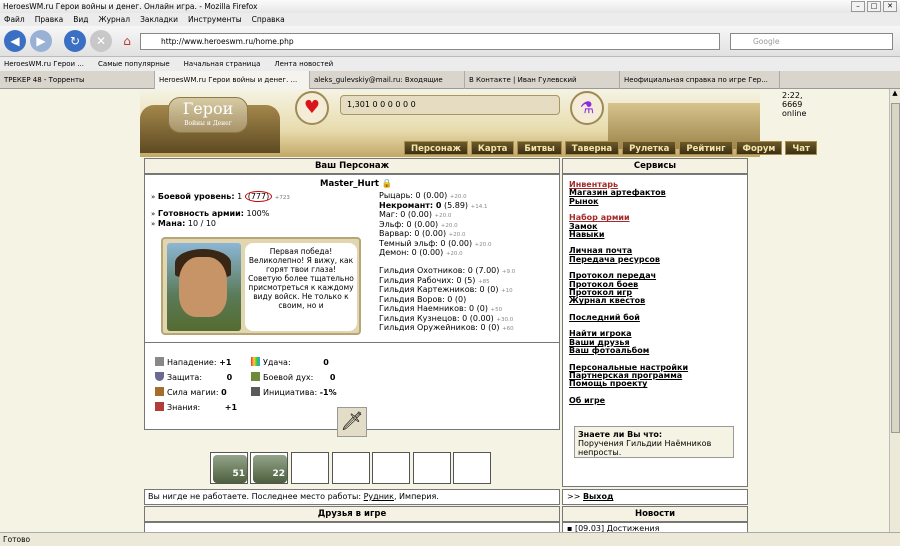 Image resolution: width=900 pixels, height=546 pixels. What do you see at coordinates (255, 376) in the screenshot?
I see `morale-icon` at bounding box center [255, 376].